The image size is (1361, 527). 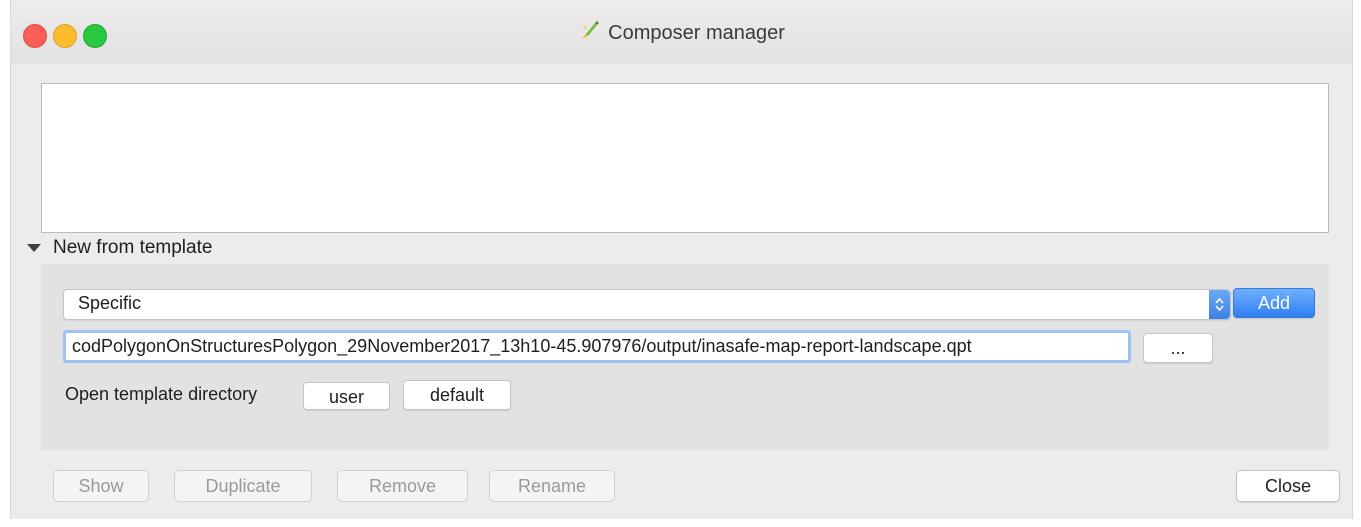 I want to click on up-down-chevron-icon, so click(x=1219, y=304).